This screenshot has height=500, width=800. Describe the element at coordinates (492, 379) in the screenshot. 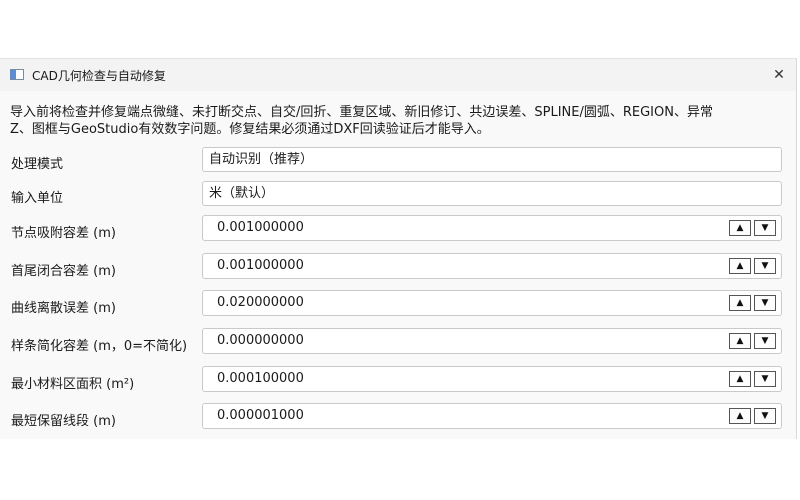

I see `min-area-spinbox: 0.000100000 ▲ ▼` at that location.